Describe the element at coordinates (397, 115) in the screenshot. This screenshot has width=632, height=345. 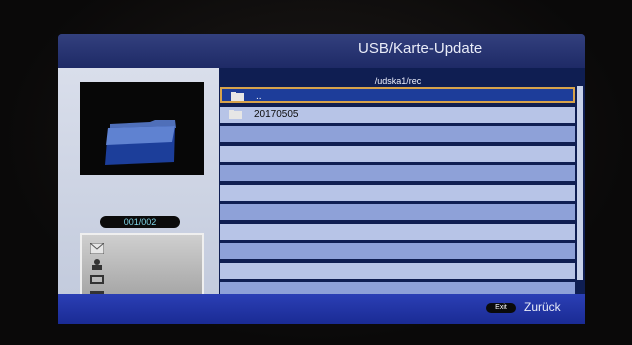
I see `file-row-20170505: 20170505` at that location.